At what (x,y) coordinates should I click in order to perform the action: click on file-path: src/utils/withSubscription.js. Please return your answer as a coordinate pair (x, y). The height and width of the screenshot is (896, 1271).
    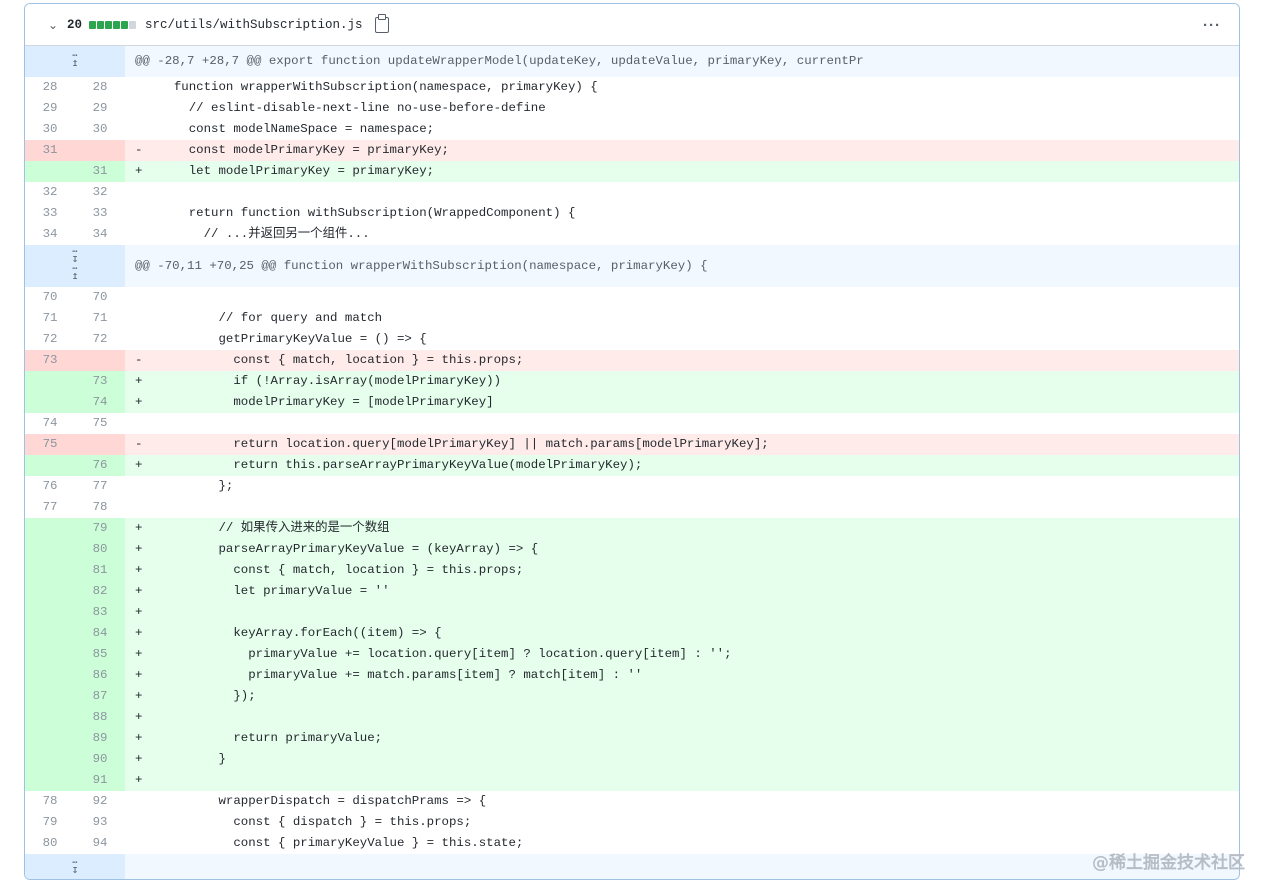
    Looking at the image, I should click on (254, 25).